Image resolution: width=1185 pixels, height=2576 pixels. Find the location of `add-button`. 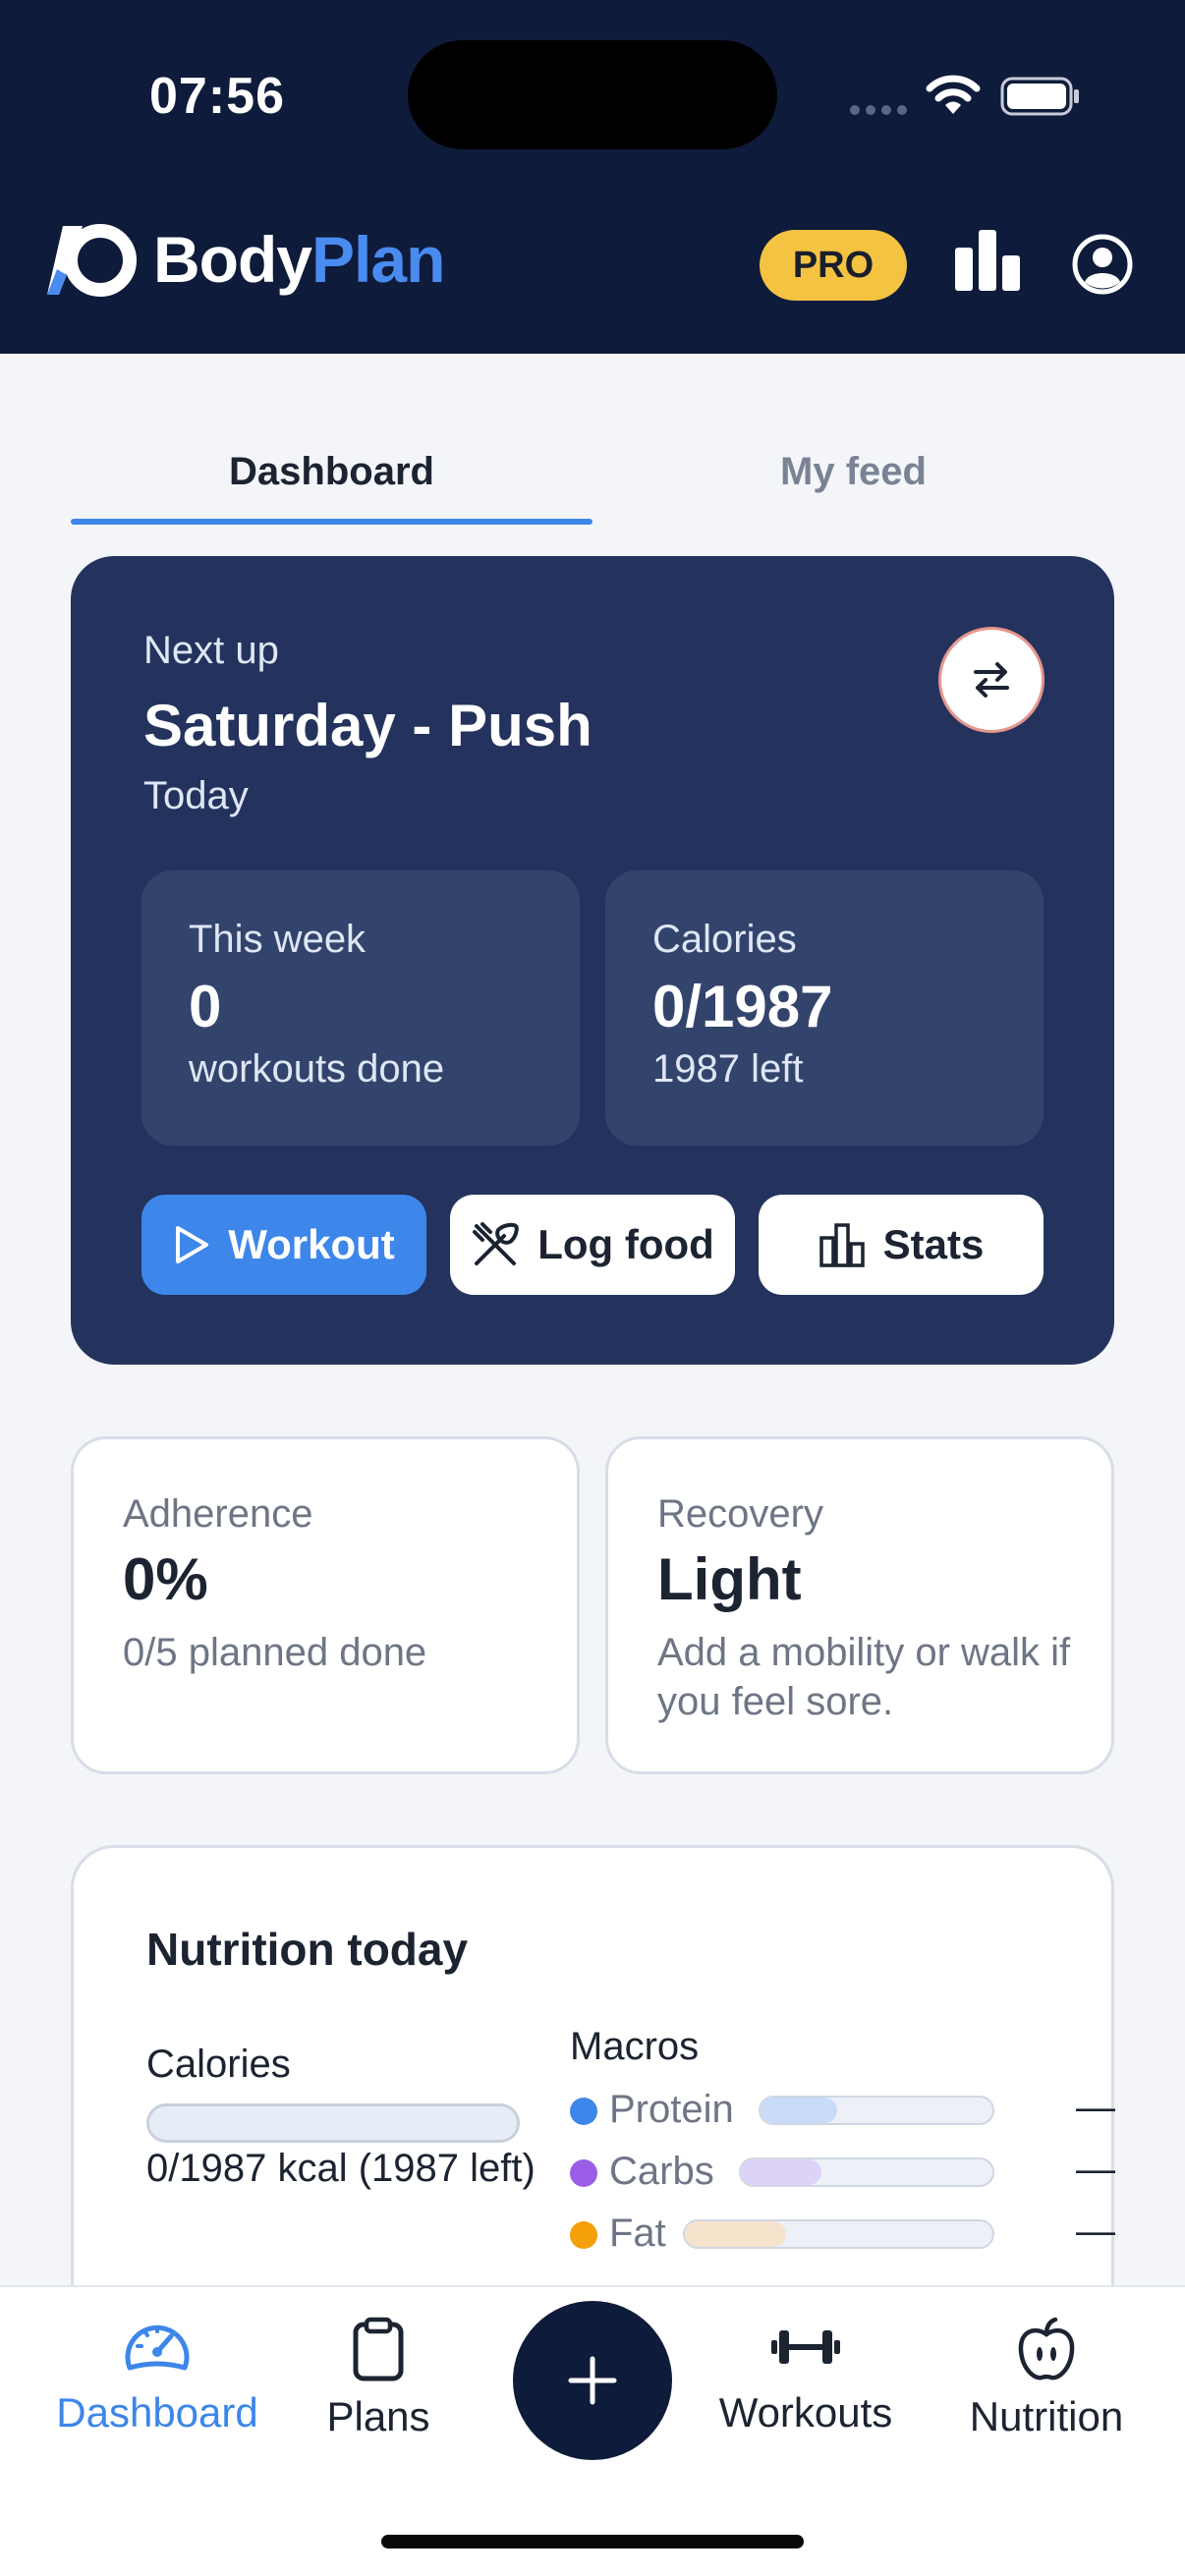

add-button is located at coordinates (592, 2380).